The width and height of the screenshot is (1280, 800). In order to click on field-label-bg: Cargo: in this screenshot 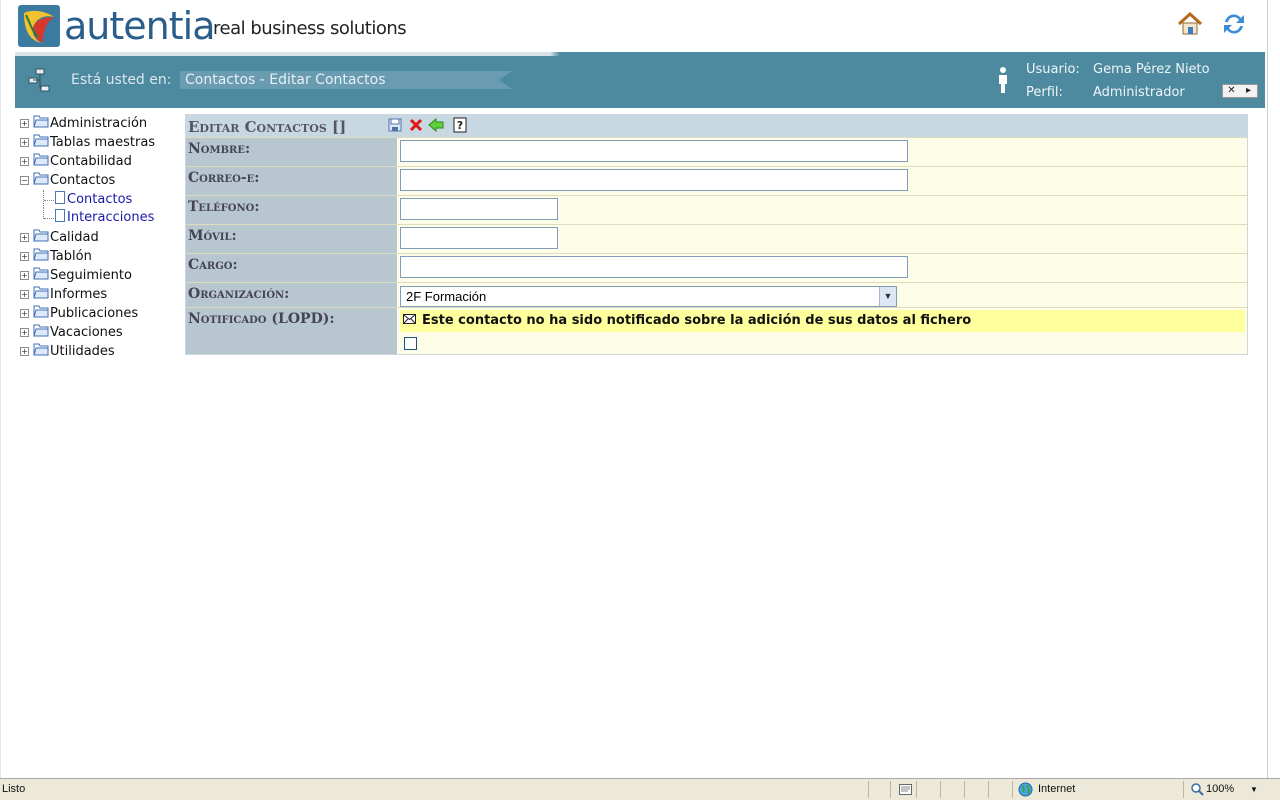, I will do `click(292, 268)`.